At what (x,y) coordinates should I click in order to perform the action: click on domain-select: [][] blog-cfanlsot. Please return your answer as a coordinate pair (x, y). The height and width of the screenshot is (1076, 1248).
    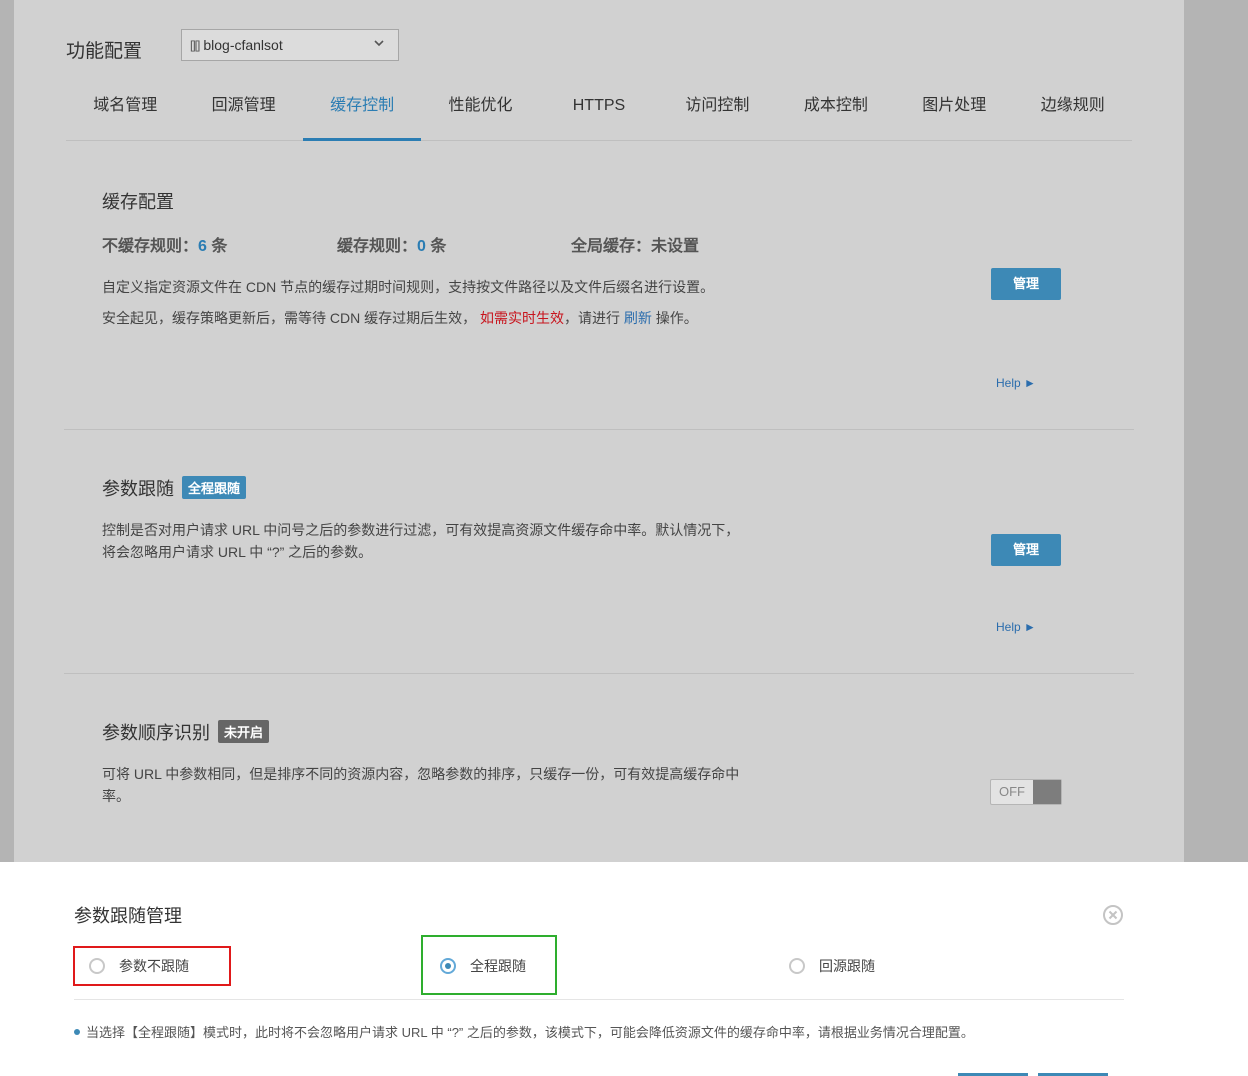
    Looking at the image, I should click on (290, 45).